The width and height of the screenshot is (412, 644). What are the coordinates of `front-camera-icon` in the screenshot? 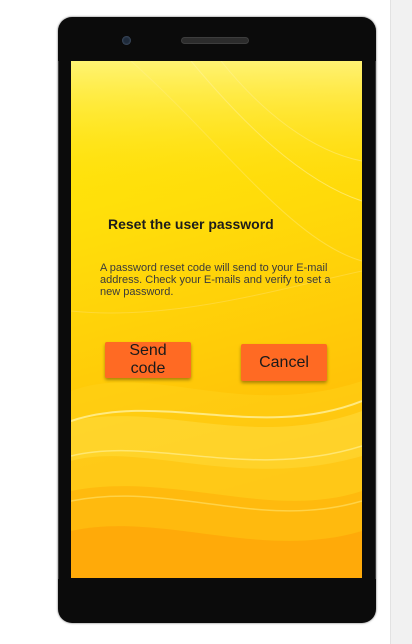 It's located at (126, 40).